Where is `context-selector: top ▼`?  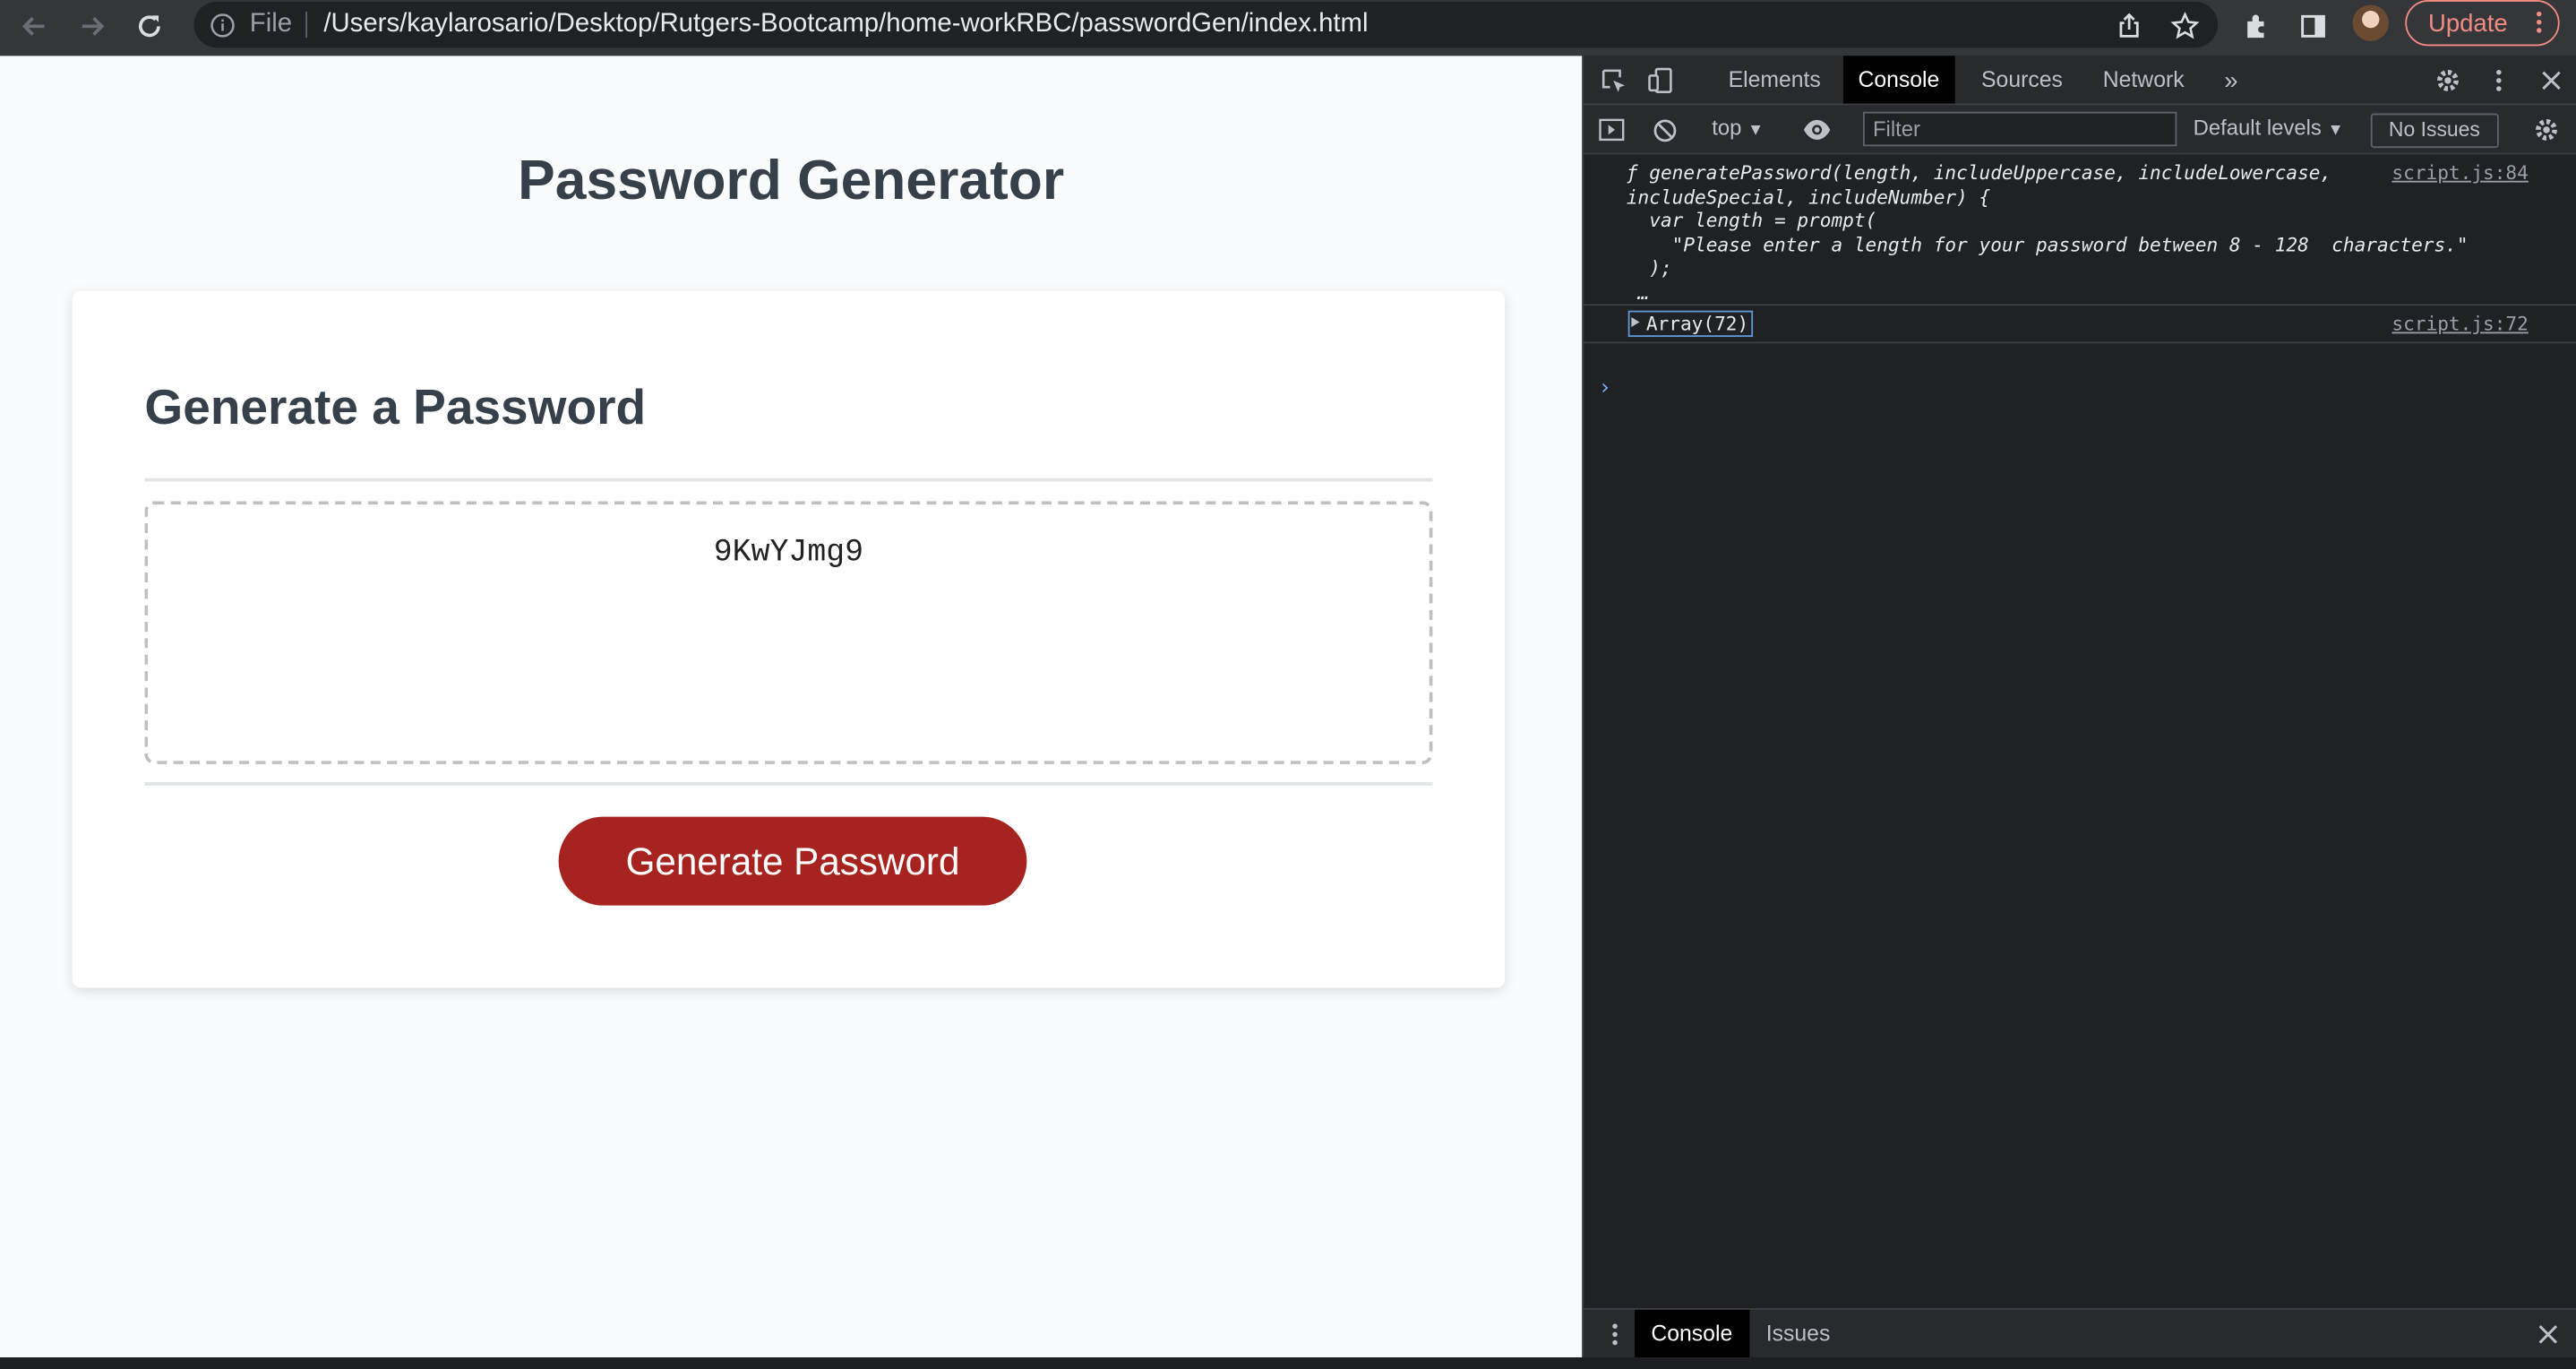
context-selector: top ▼ is located at coordinates (1738, 127).